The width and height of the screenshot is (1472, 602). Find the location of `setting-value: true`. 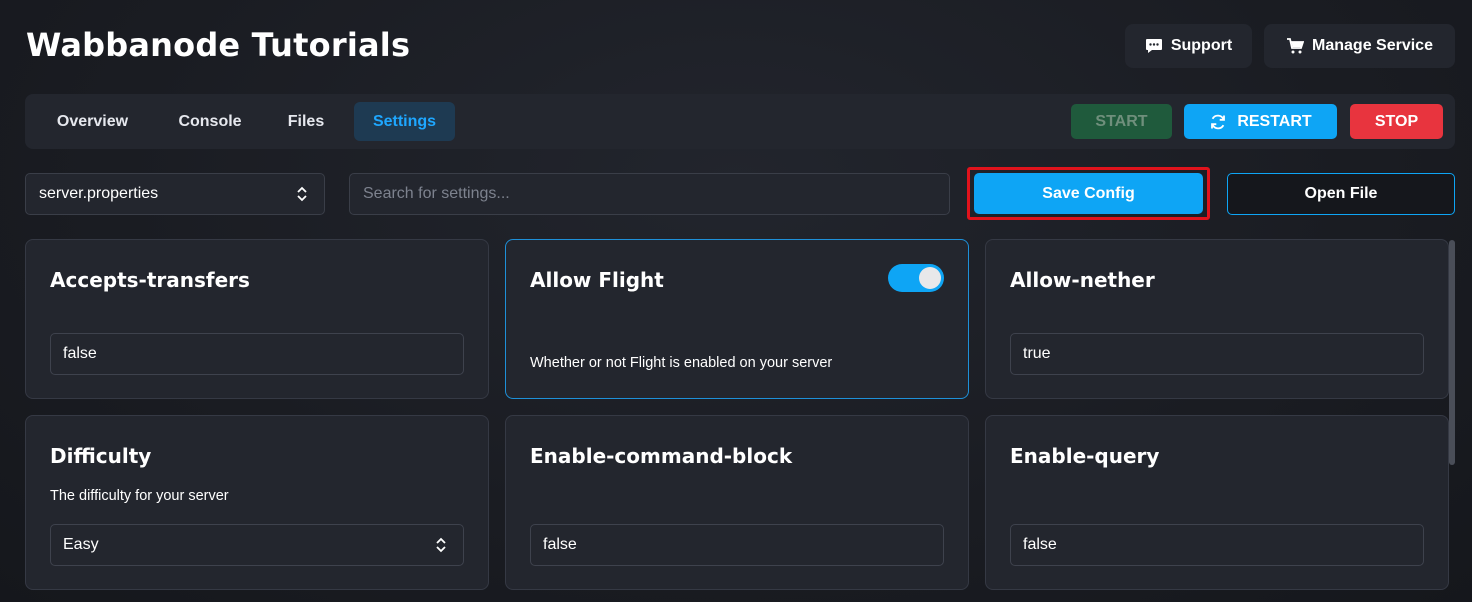

setting-value: true is located at coordinates (1037, 353).